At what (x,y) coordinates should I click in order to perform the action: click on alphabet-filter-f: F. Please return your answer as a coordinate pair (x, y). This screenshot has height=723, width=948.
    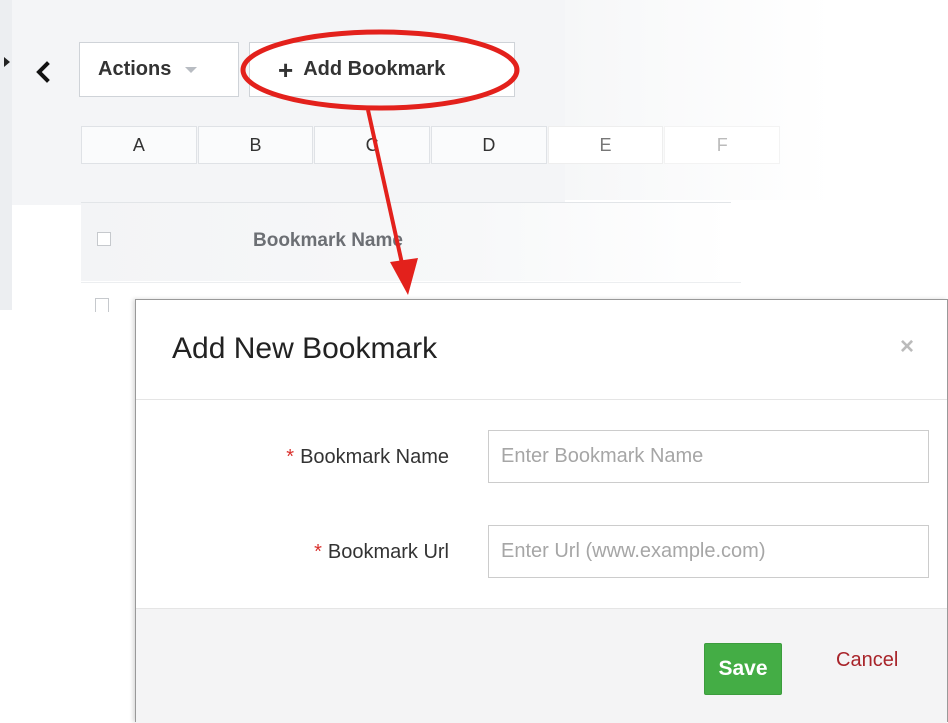
    Looking at the image, I should click on (722, 145).